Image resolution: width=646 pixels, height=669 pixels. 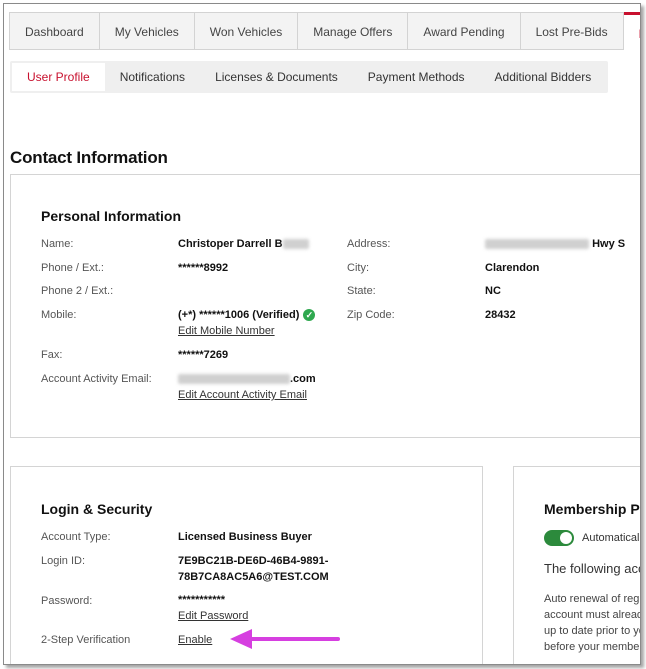 I want to click on login-id-line1: 7E9BC21B-DE6D-46B4-9891-, so click(x=253, y=561).